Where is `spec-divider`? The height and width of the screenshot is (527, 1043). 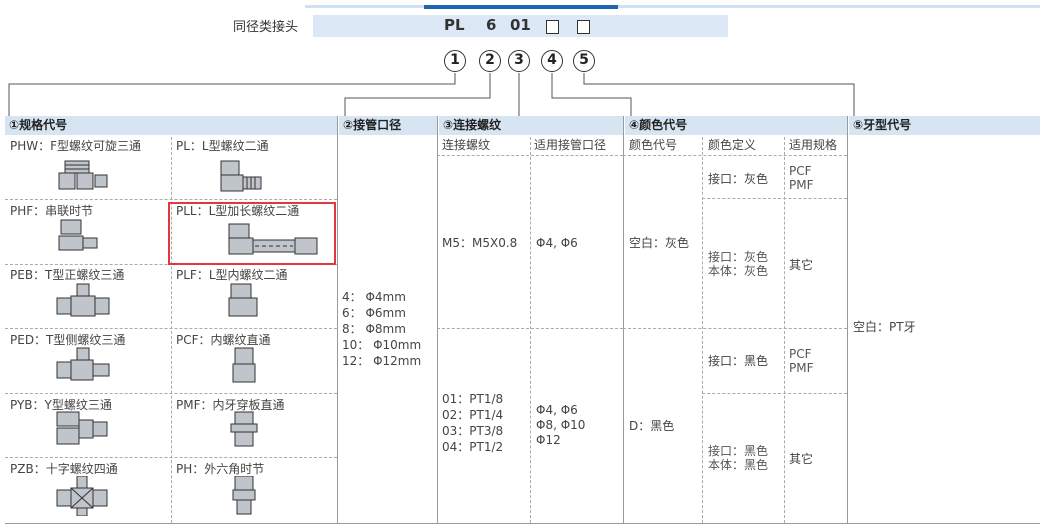
spec-divider is located at coordinates (171, 330).